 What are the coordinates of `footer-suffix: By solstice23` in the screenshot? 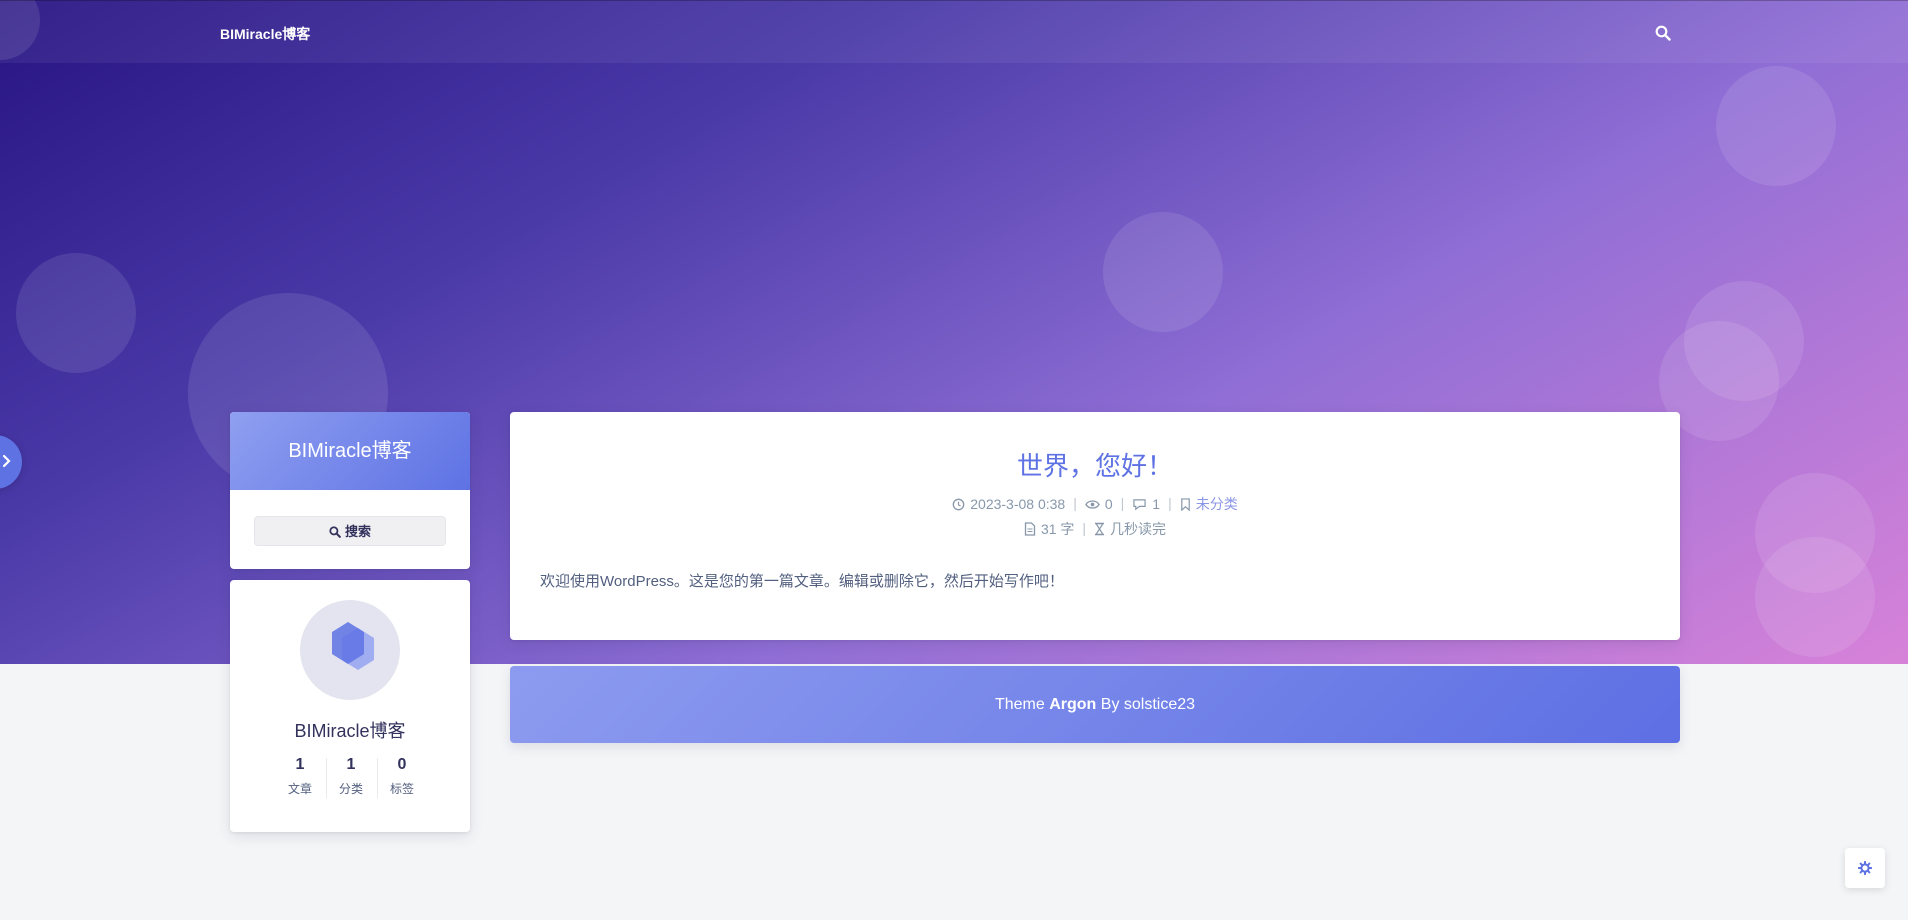 It's located at (1148, 704).